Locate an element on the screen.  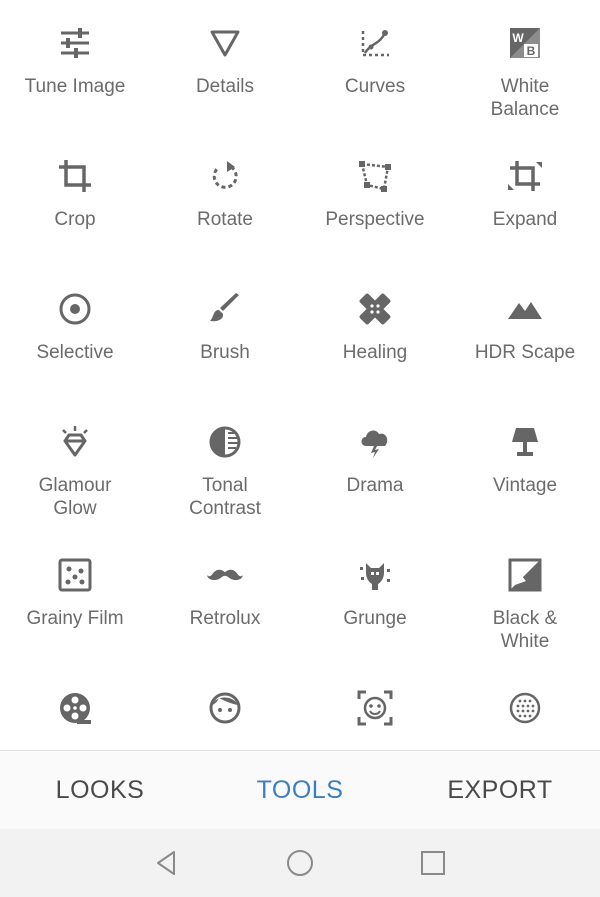
system-nav-bar is located at coordinates (300, 863).